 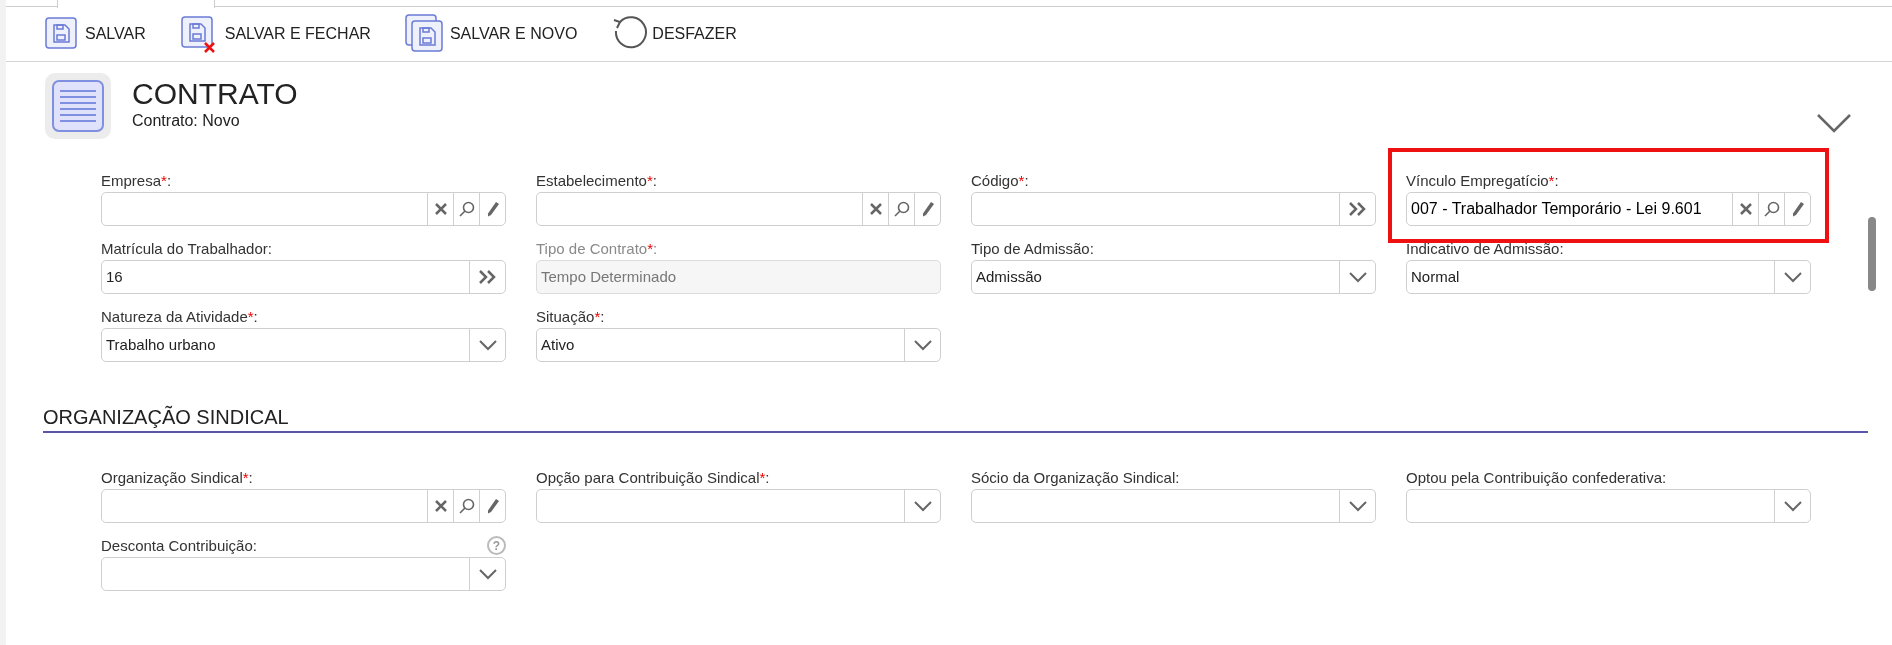 I want to click on toolbar-button: SALVAR E NOVO, so click(x=491, y=34).